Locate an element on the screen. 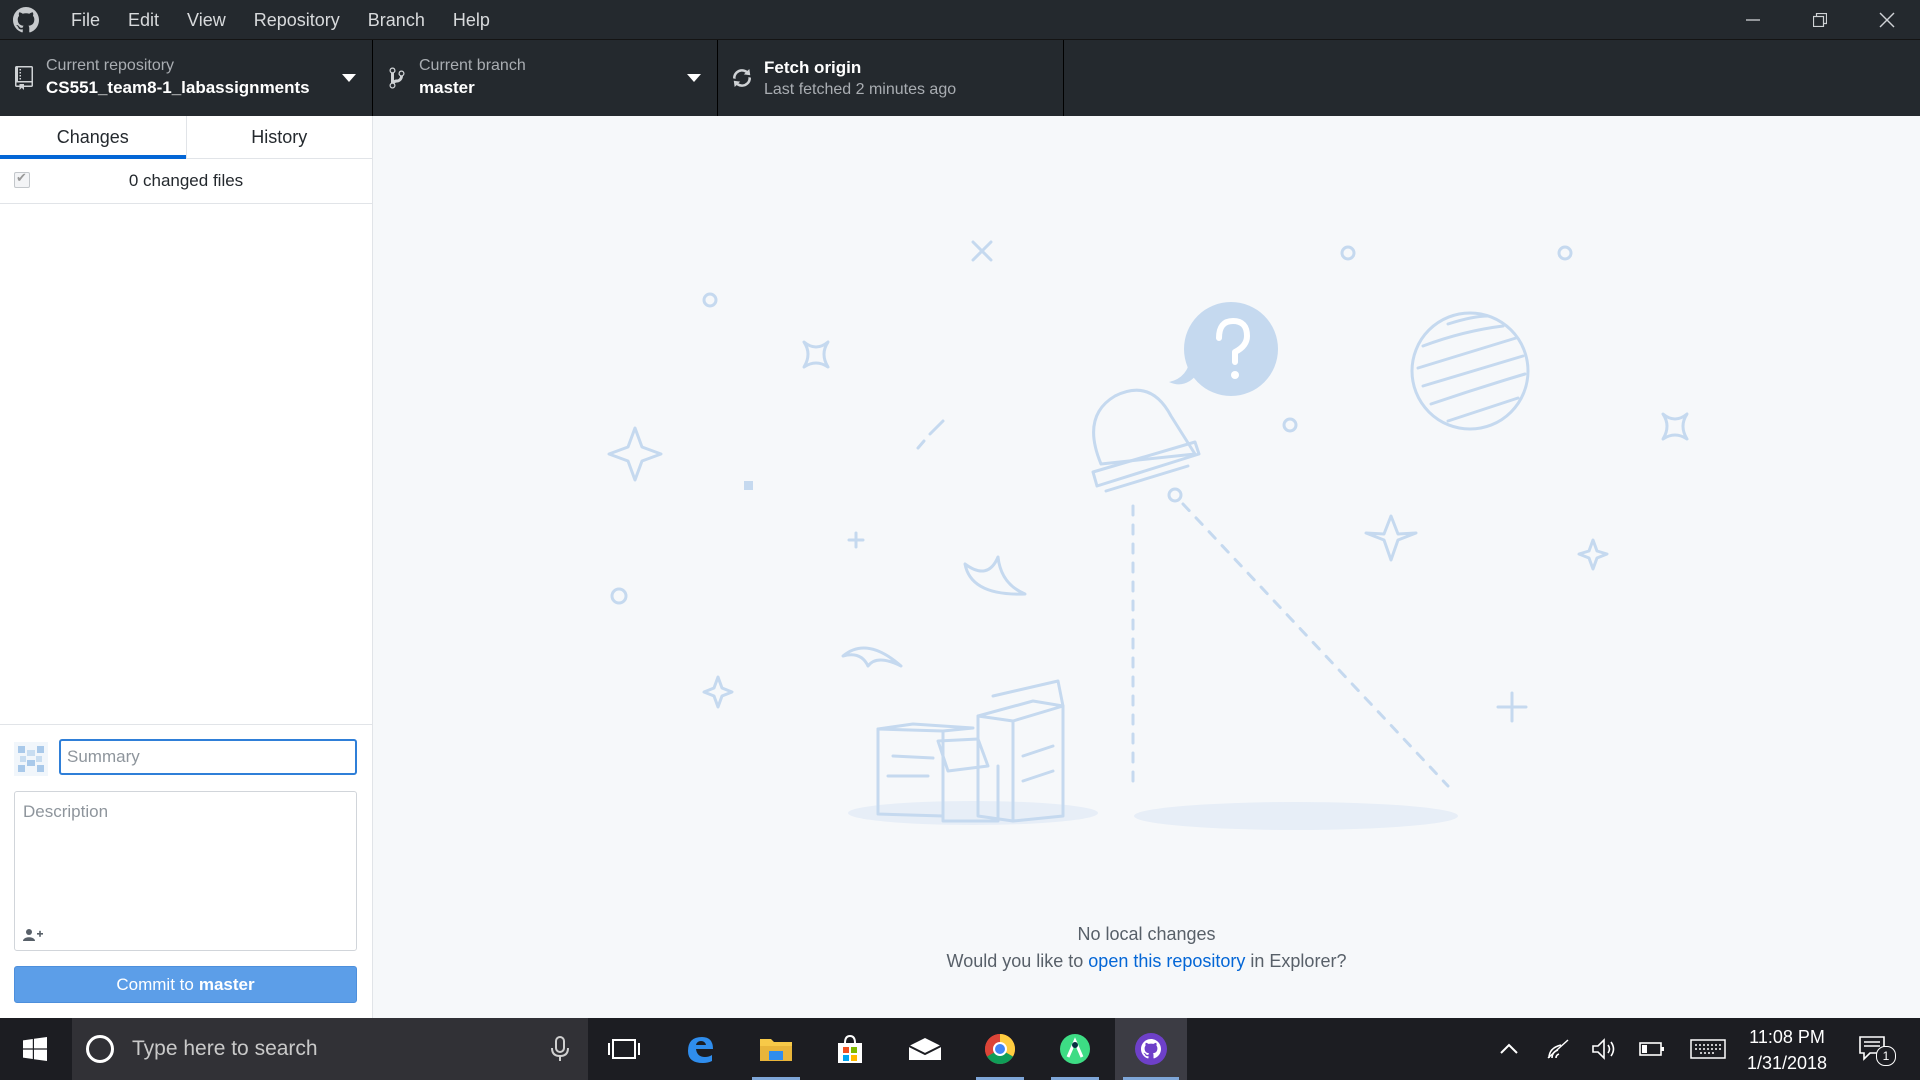  keyboard-icon is located at coordinates (1708, 1049).